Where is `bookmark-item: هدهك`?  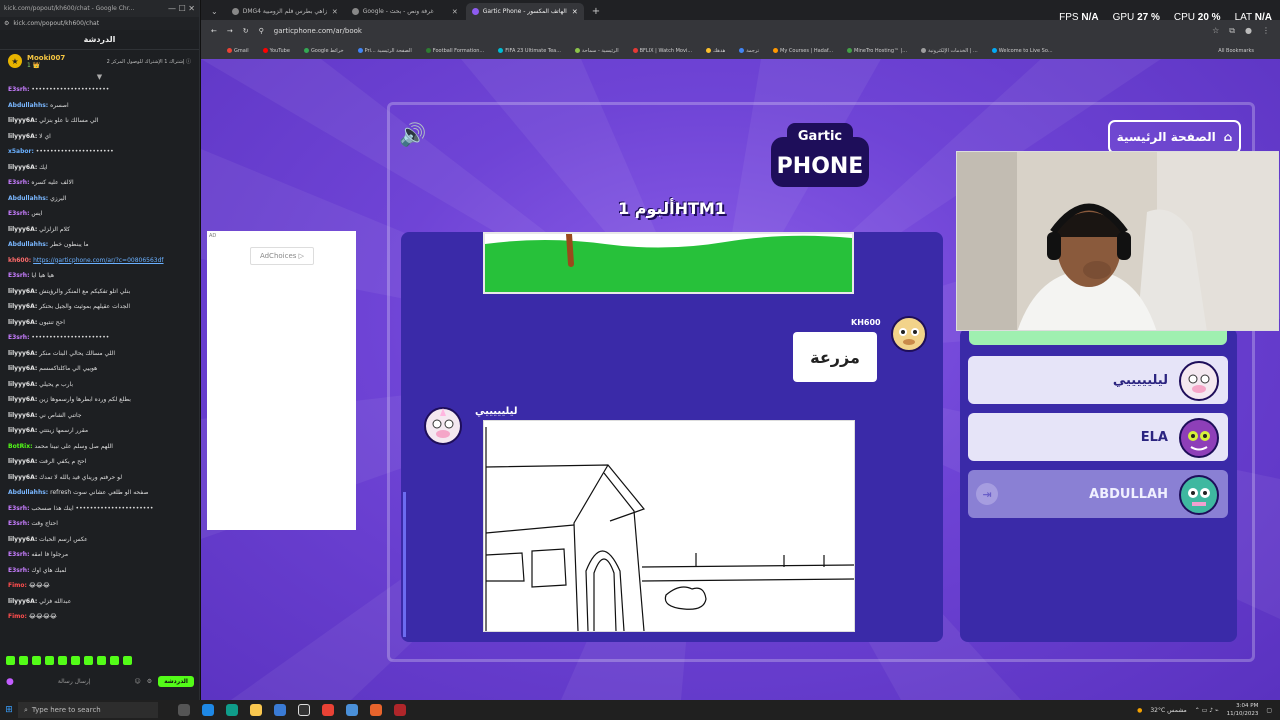 bookmark-item: هدهك is located at coordinates (715, 51).